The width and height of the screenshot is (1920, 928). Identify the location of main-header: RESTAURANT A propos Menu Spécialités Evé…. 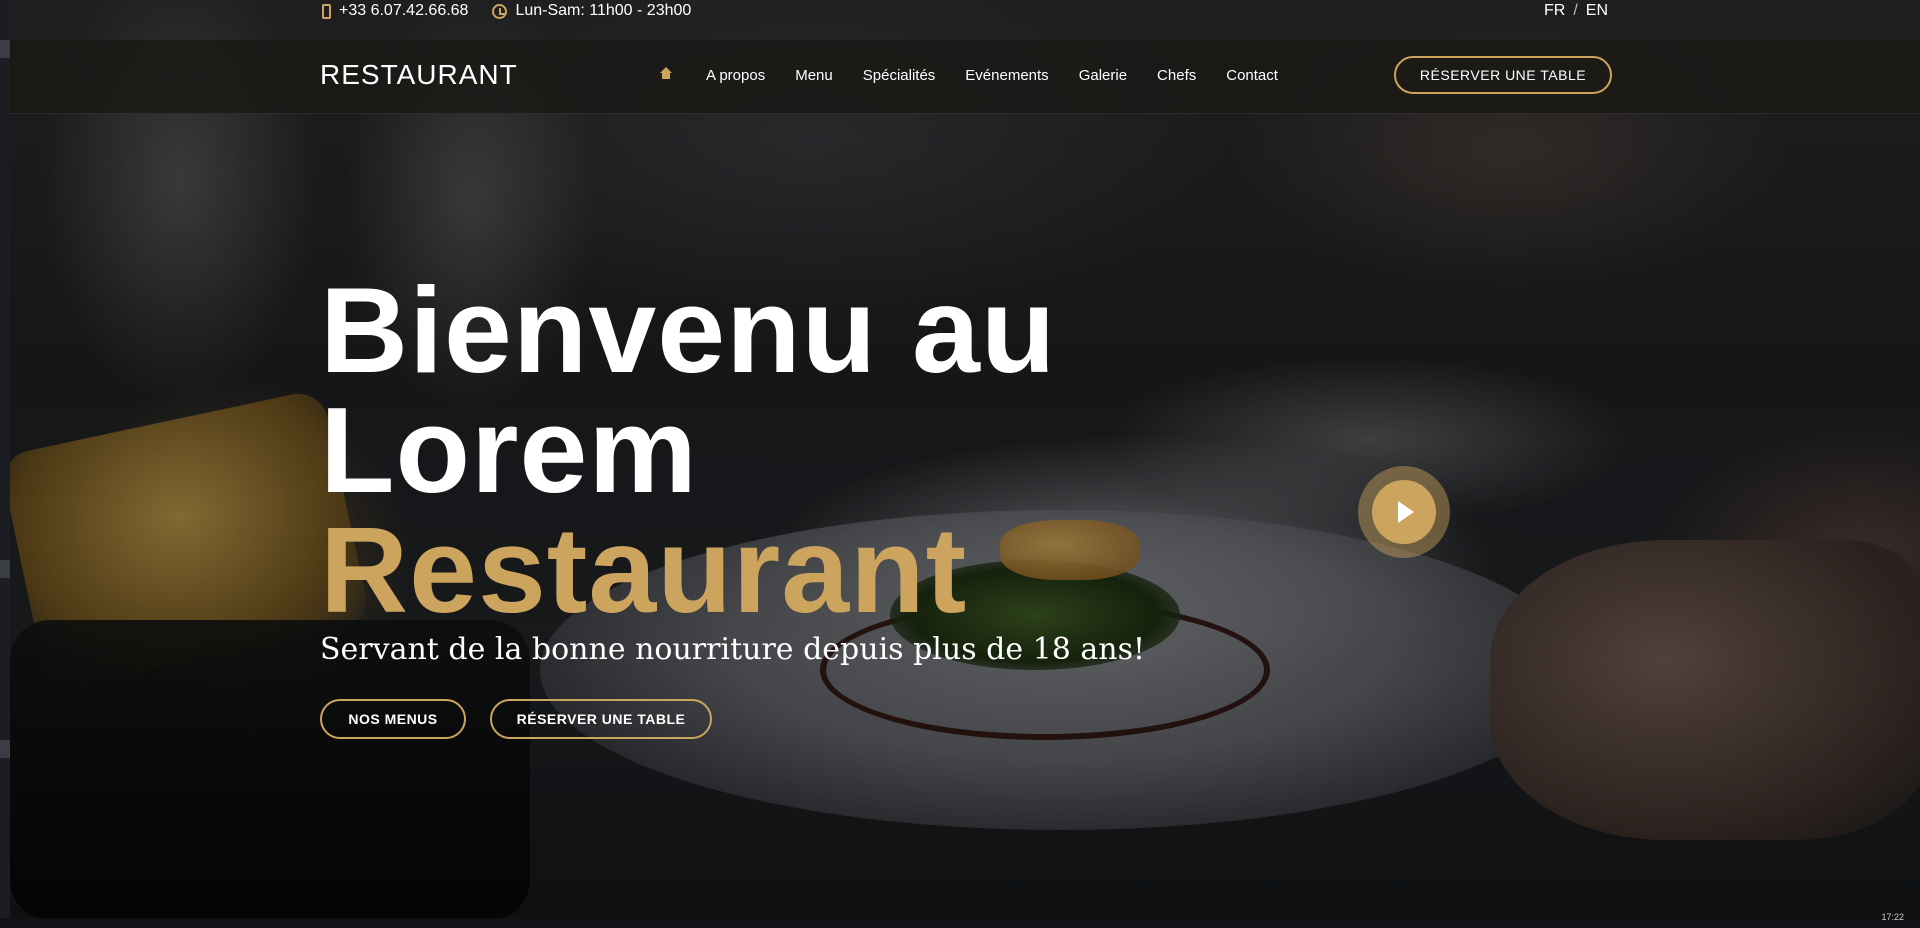
(965, 77).